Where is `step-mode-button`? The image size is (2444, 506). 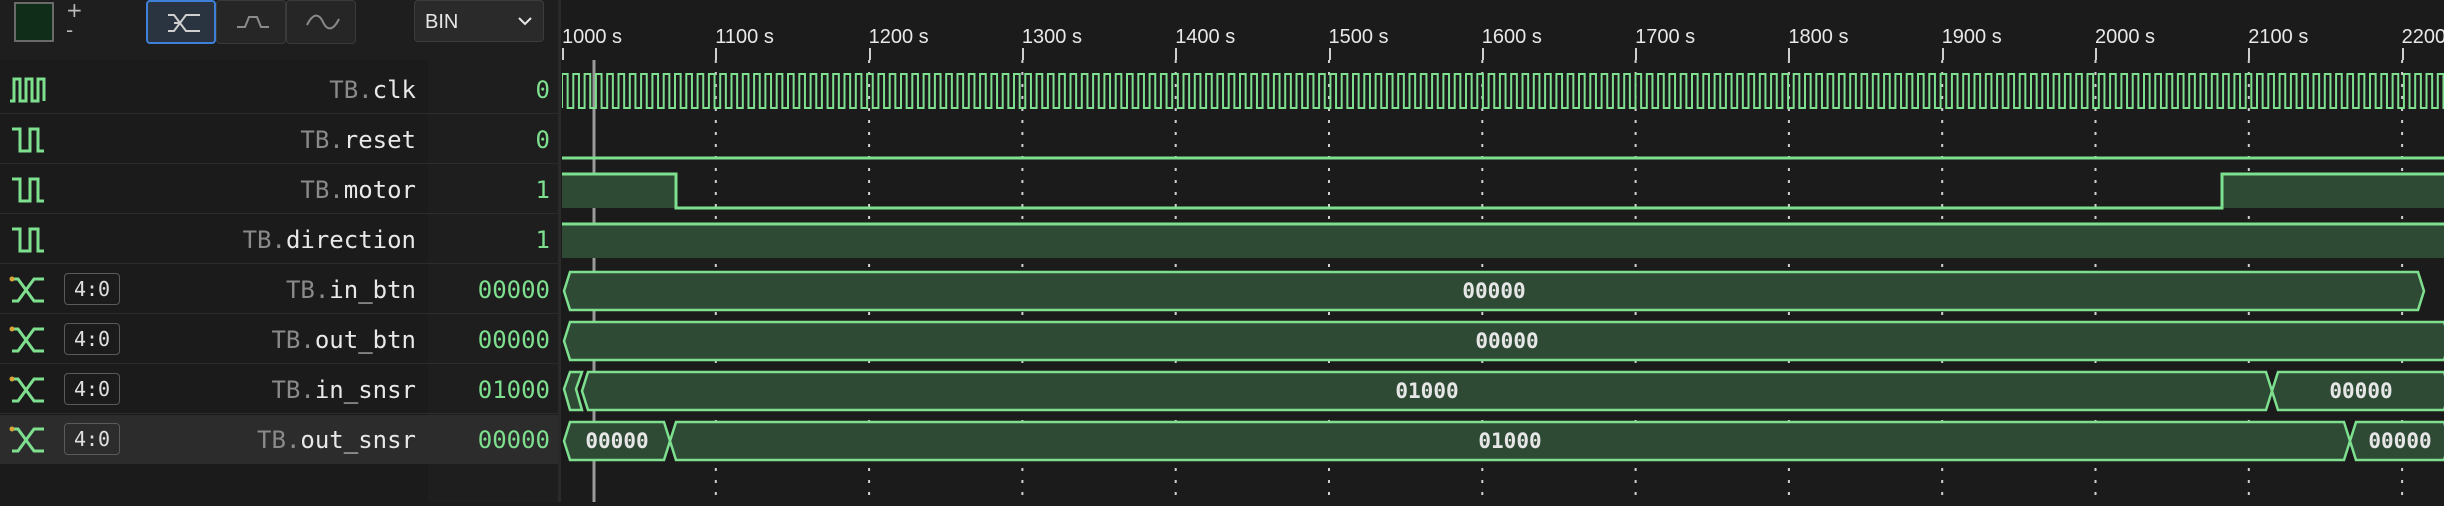 step-mode-button is located at coordinates (251, 22).